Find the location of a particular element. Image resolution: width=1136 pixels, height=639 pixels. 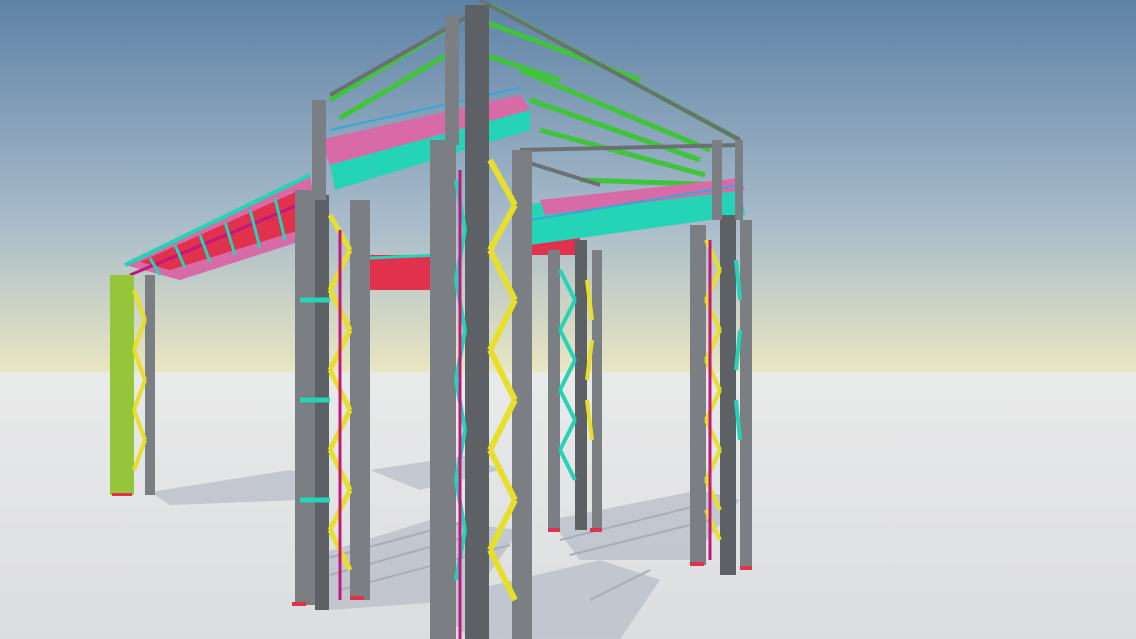

tower-back-center is located at coordinates (575, 385).